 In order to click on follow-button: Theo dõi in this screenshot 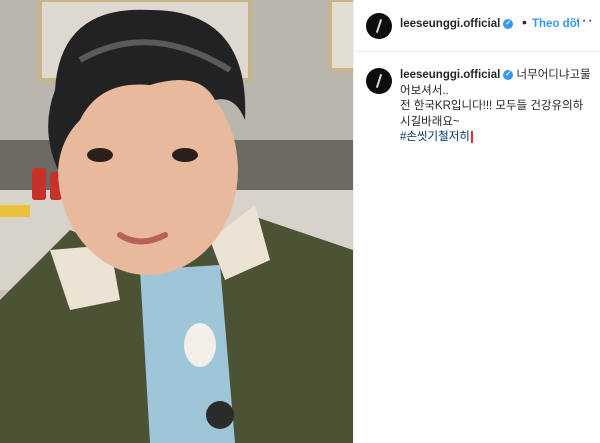, I will do `click(556, 24)`.